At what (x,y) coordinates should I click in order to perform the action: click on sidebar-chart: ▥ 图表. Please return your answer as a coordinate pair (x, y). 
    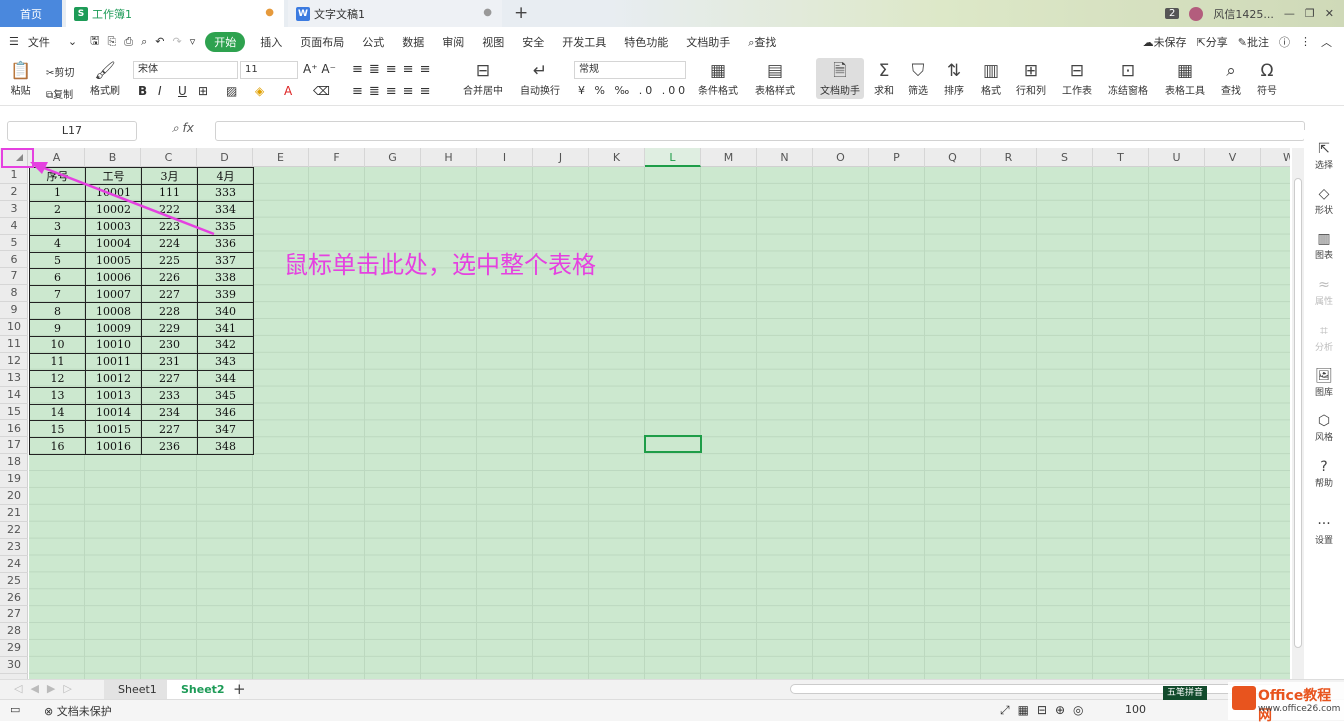
    Looking at the image, I should click on (1324, 245).